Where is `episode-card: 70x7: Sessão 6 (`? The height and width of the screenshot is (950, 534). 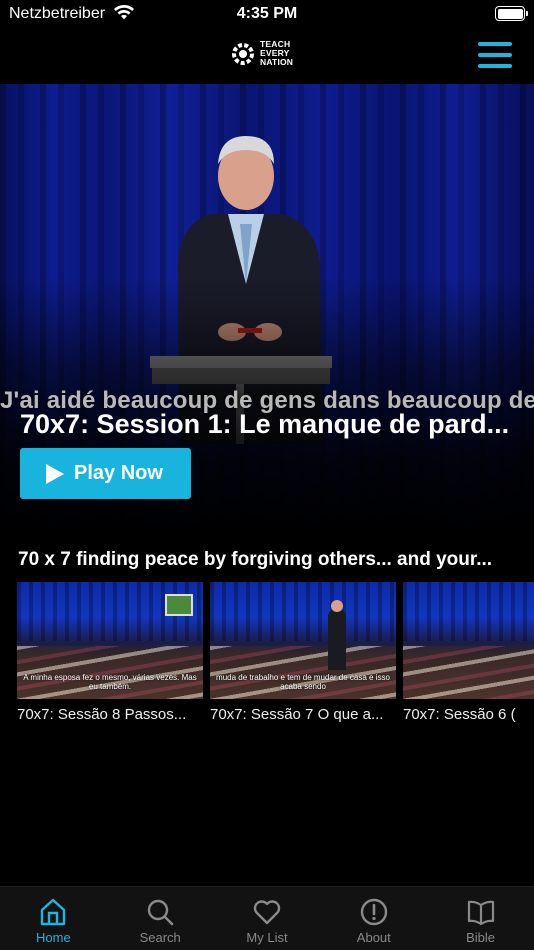
episode-card: 70x7: Sessão 6 ( is located at coordinates (468, 652).